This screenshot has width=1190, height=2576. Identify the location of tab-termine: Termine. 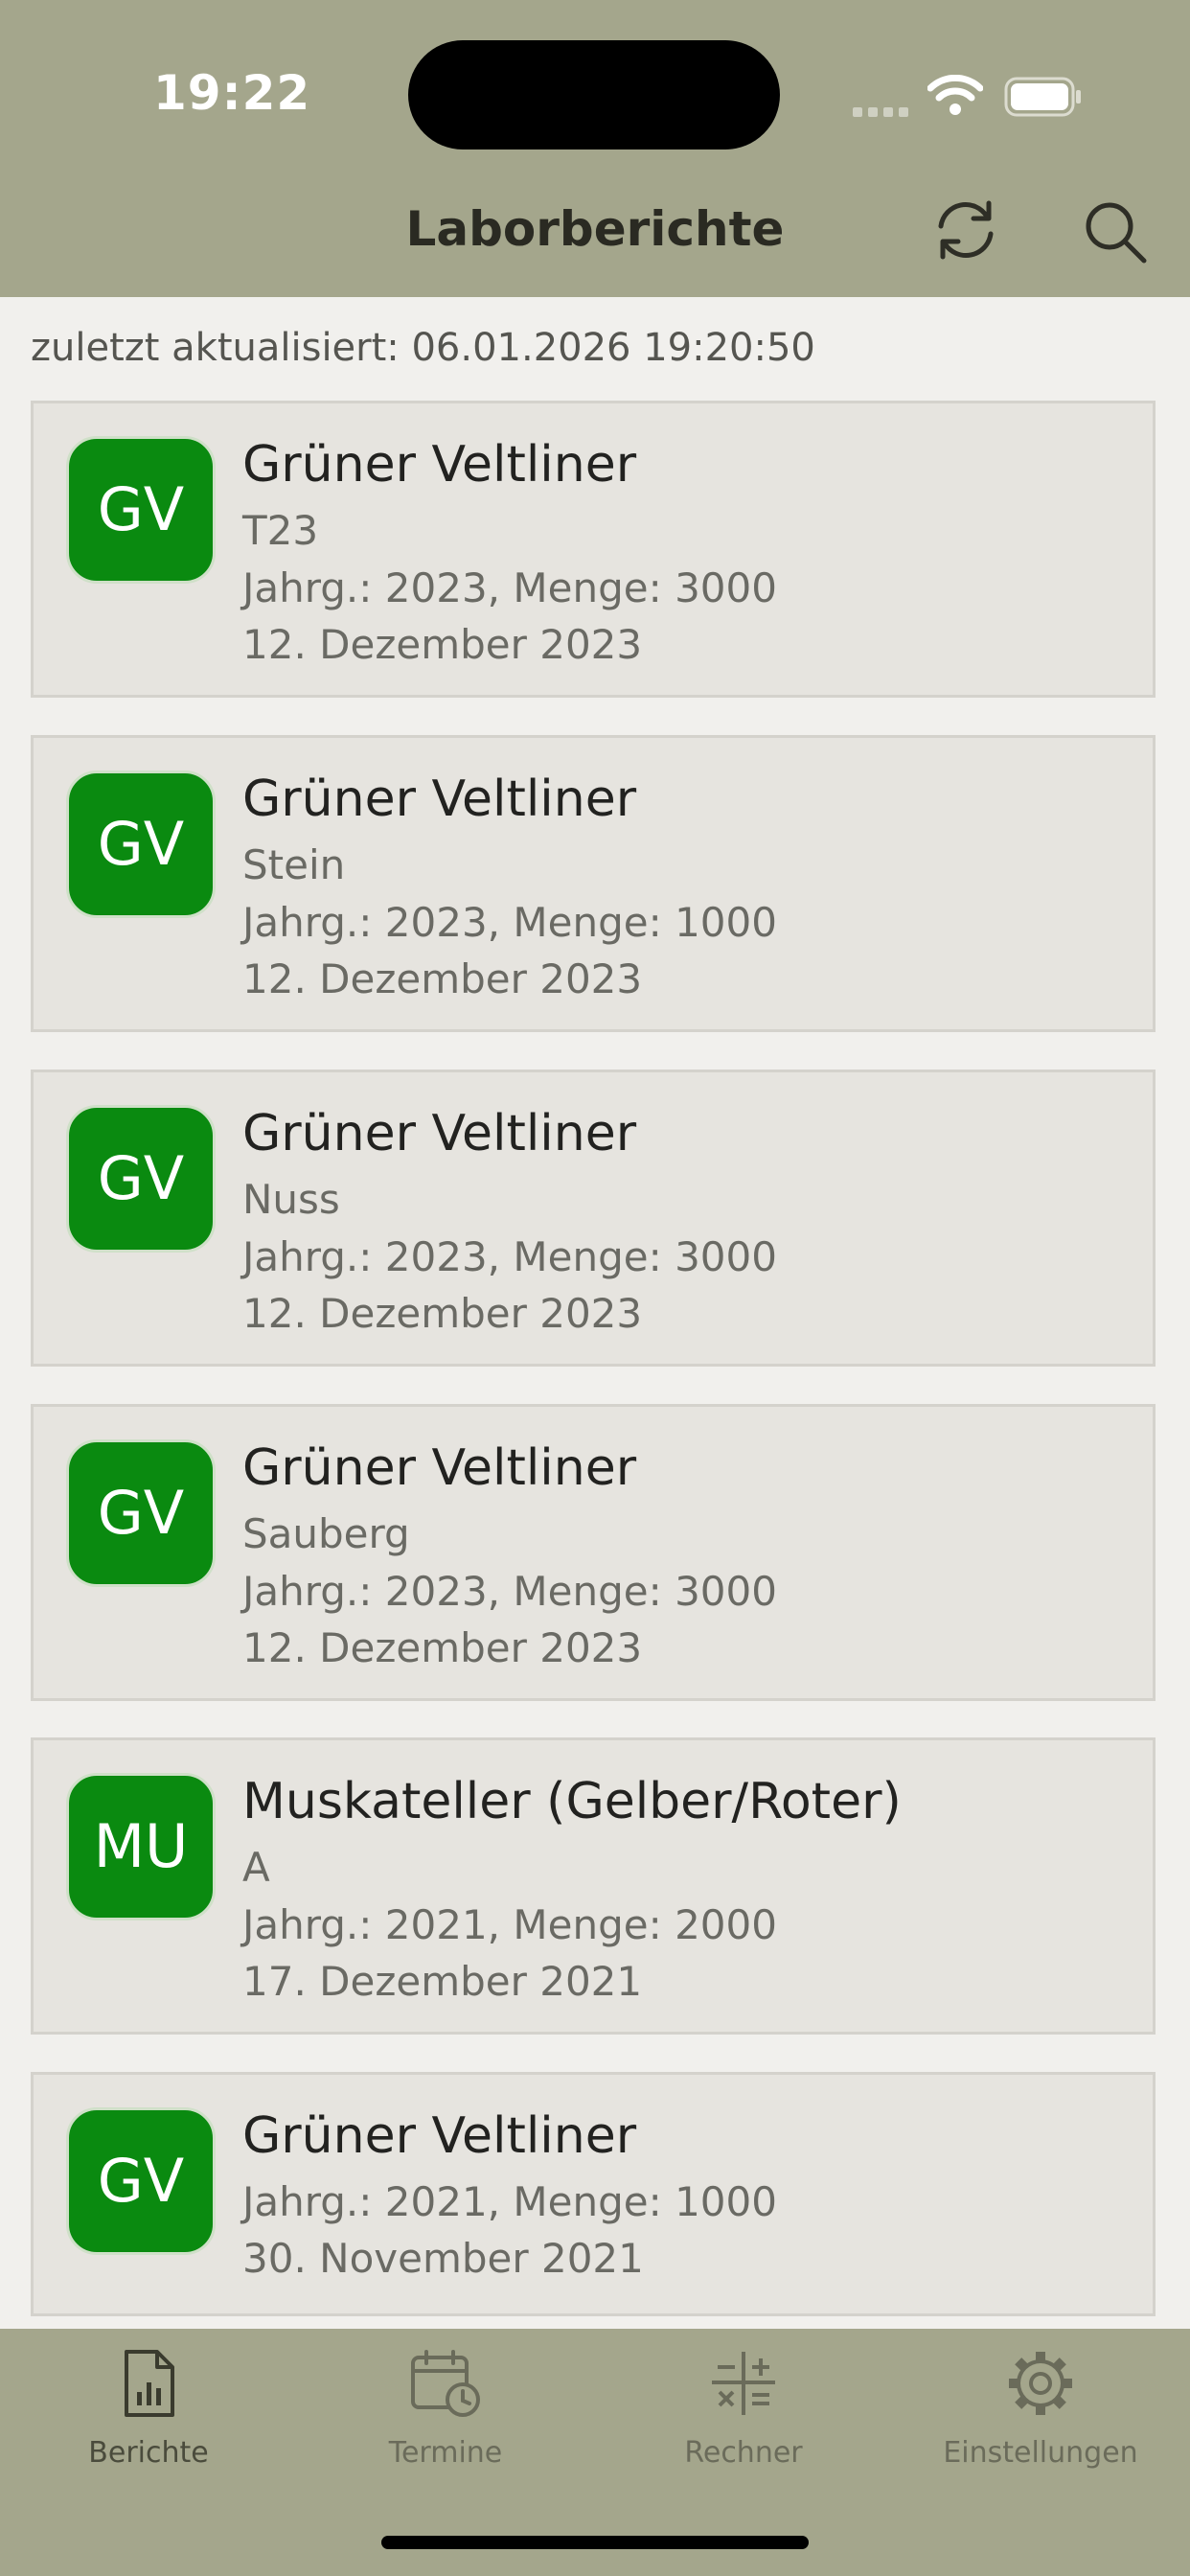
(445, 2424).